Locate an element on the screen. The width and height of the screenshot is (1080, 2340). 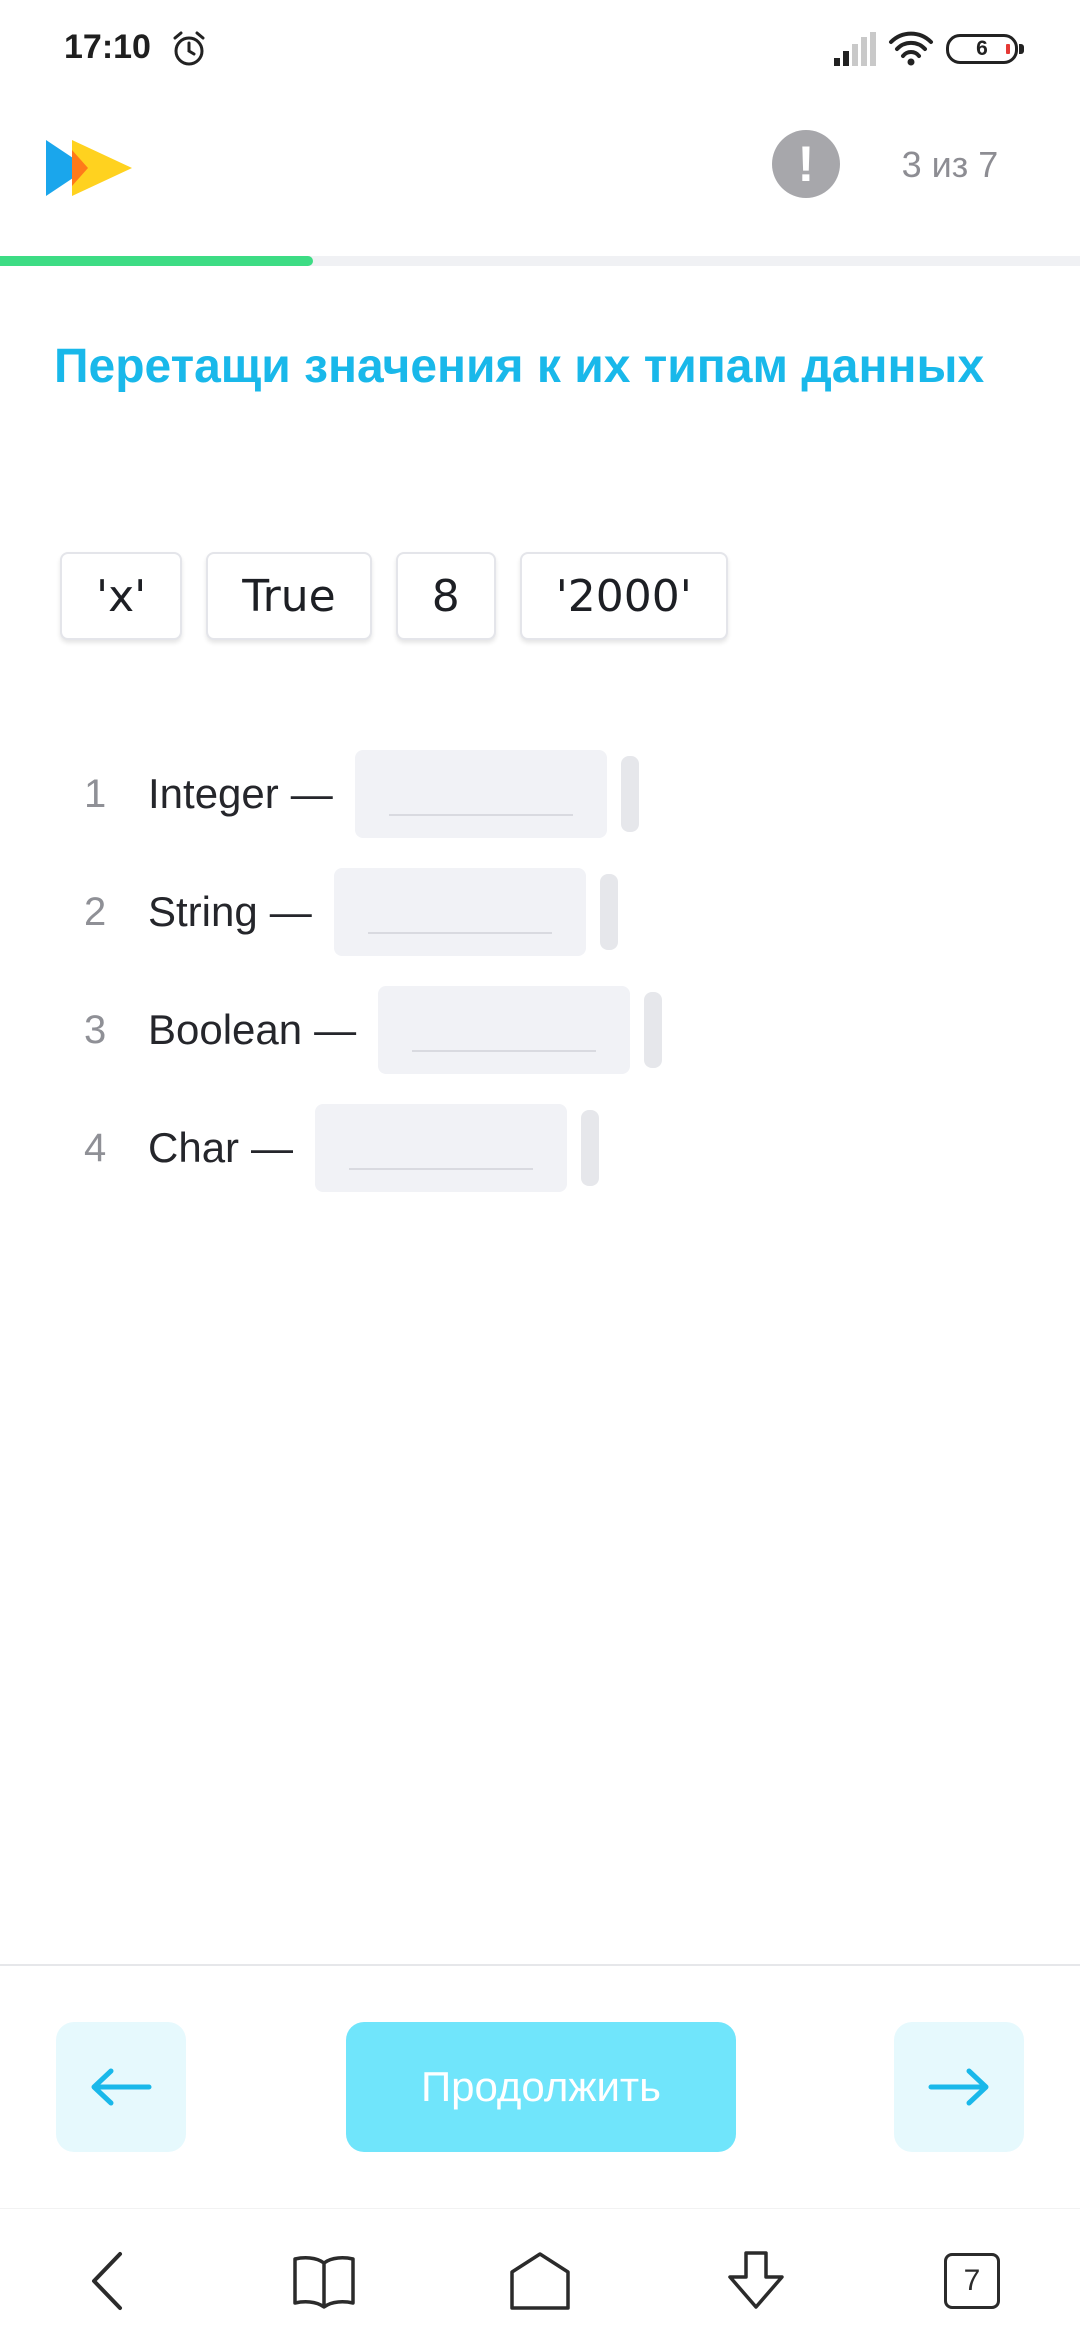
next-button is located at coordinates (959, 2087).